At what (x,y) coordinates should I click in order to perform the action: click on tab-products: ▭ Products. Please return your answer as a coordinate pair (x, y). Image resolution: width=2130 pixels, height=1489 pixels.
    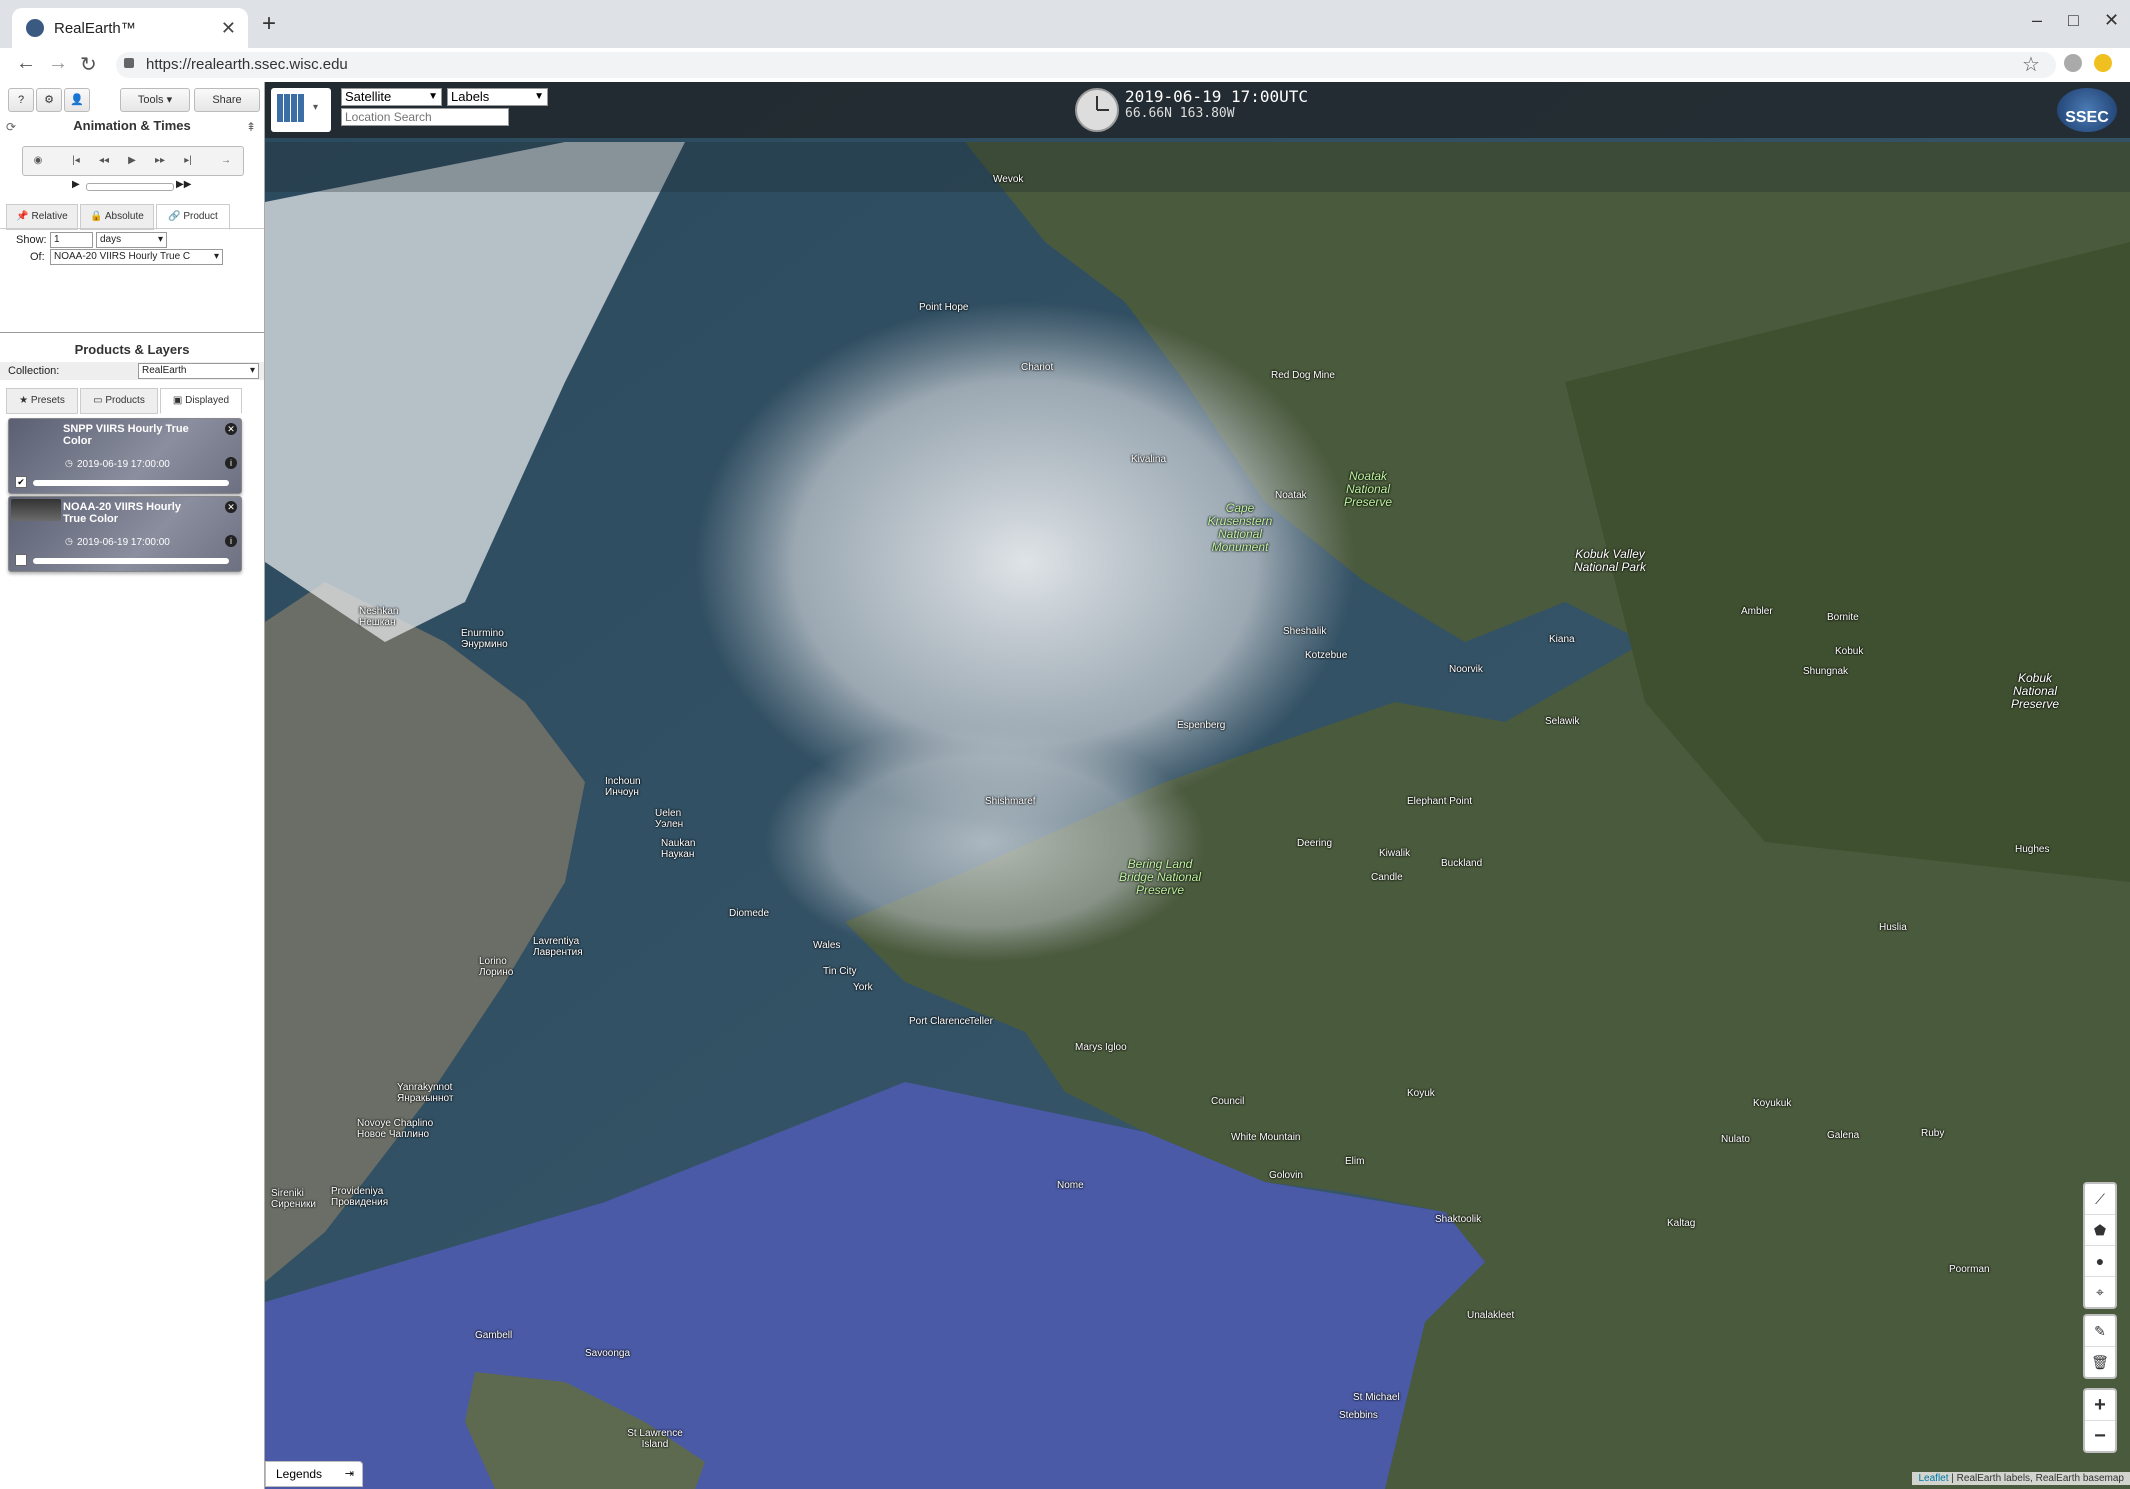
    Looking at the image, I should click on (119, 401).